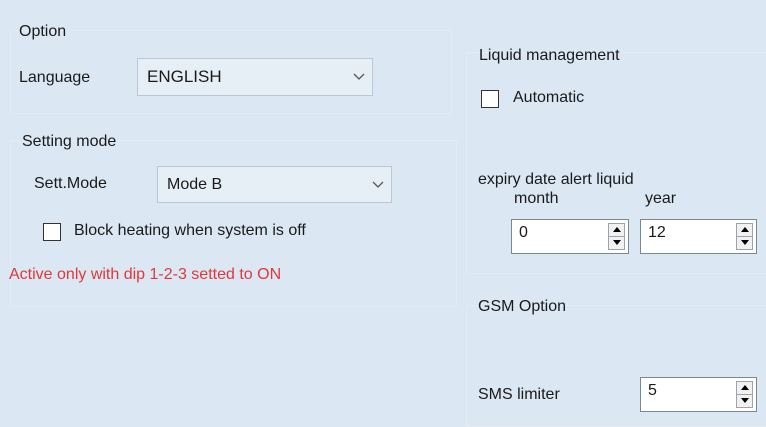  Describe the element at coordinates (536, 198) in the screenshot. I see `month-label: month` at that location.